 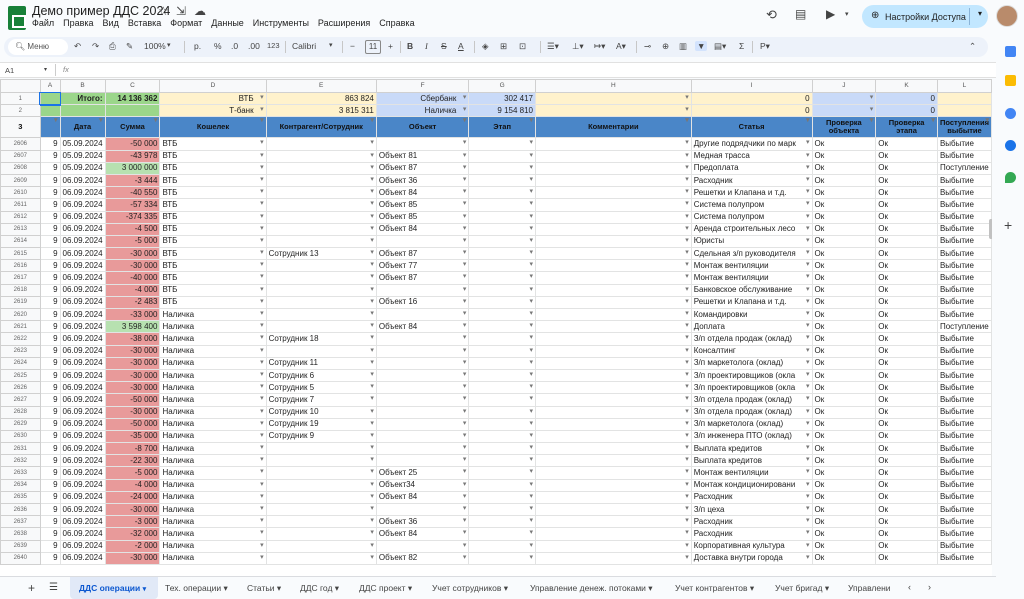 What do you see at coordinates (273, 45) in the screenshot?
I see `more-formats-button: 123` at bounding box center [273, 45].